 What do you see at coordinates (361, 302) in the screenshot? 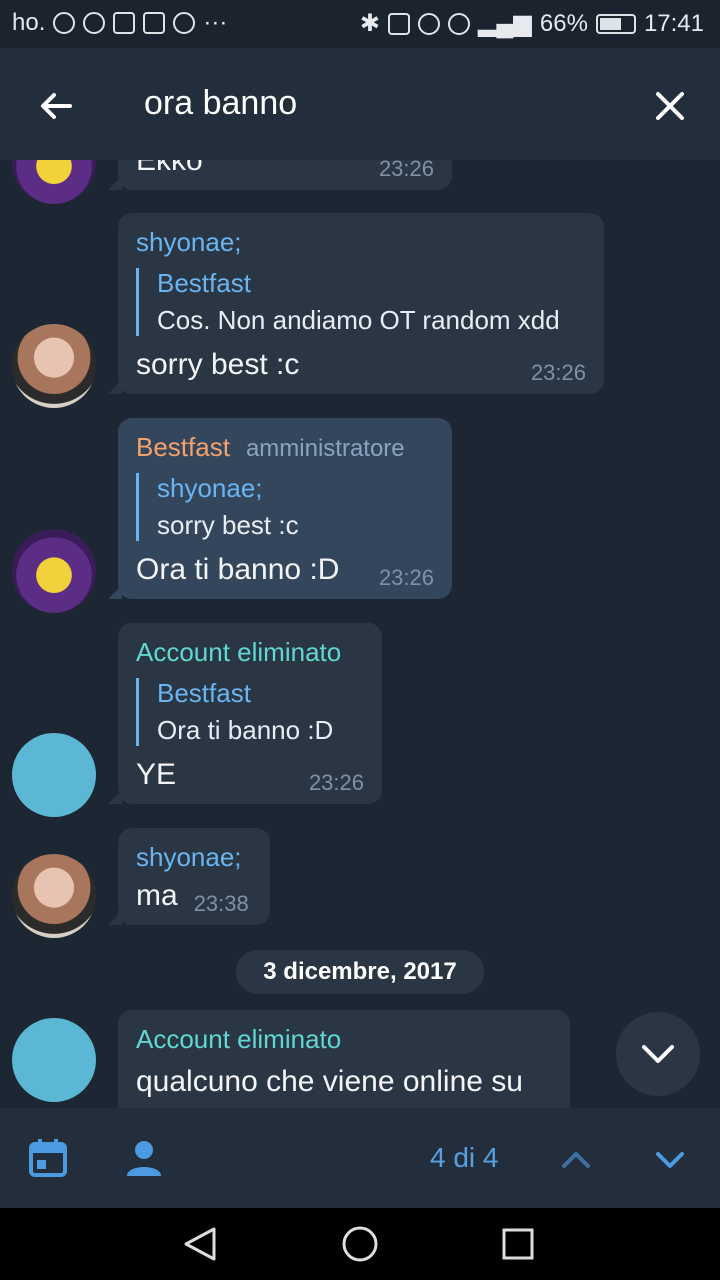
I see `reply-quote: Bestfast Cos. Non andiamo OT random xdd` at bounding box center [361, 302].